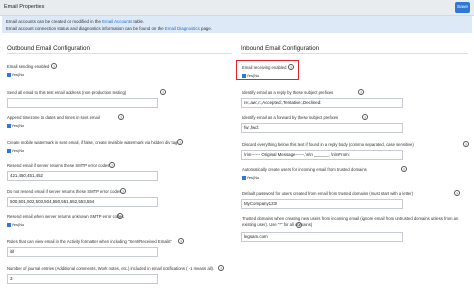 This screenshot has width=474, height=290. I want to click on outbound-divider, so click(119, 53).